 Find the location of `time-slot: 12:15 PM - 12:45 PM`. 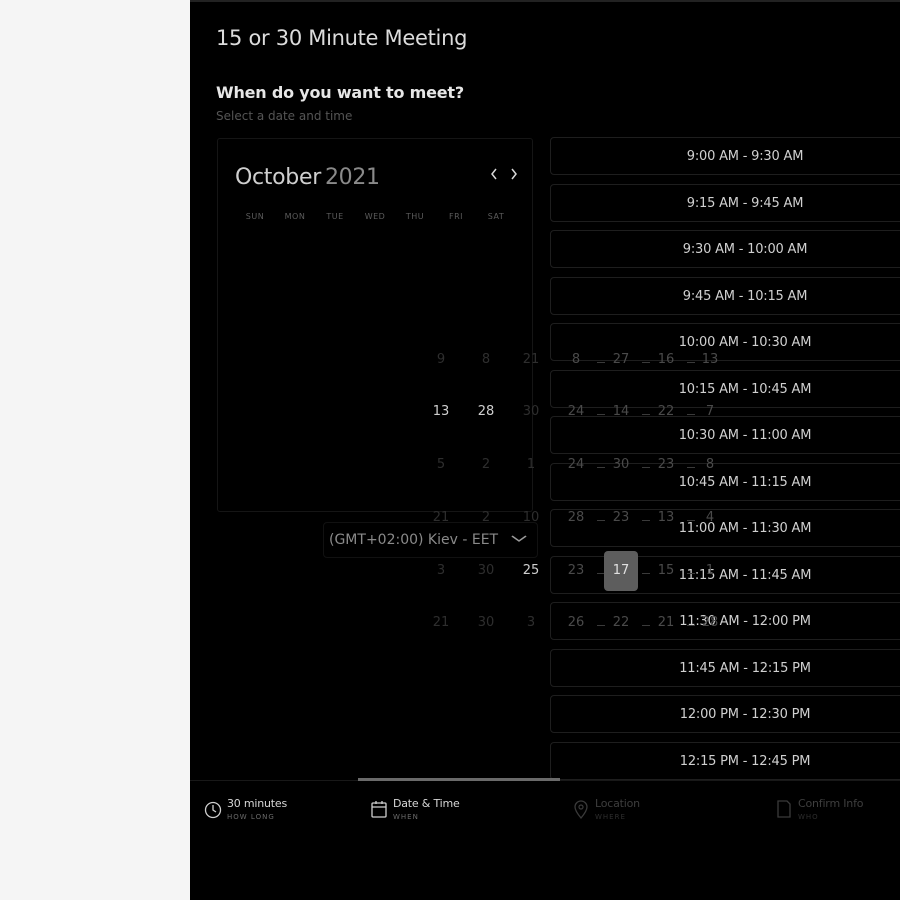

time-slot: 12:15 PM - 12:45 PM is located at coordinates (725, 761).